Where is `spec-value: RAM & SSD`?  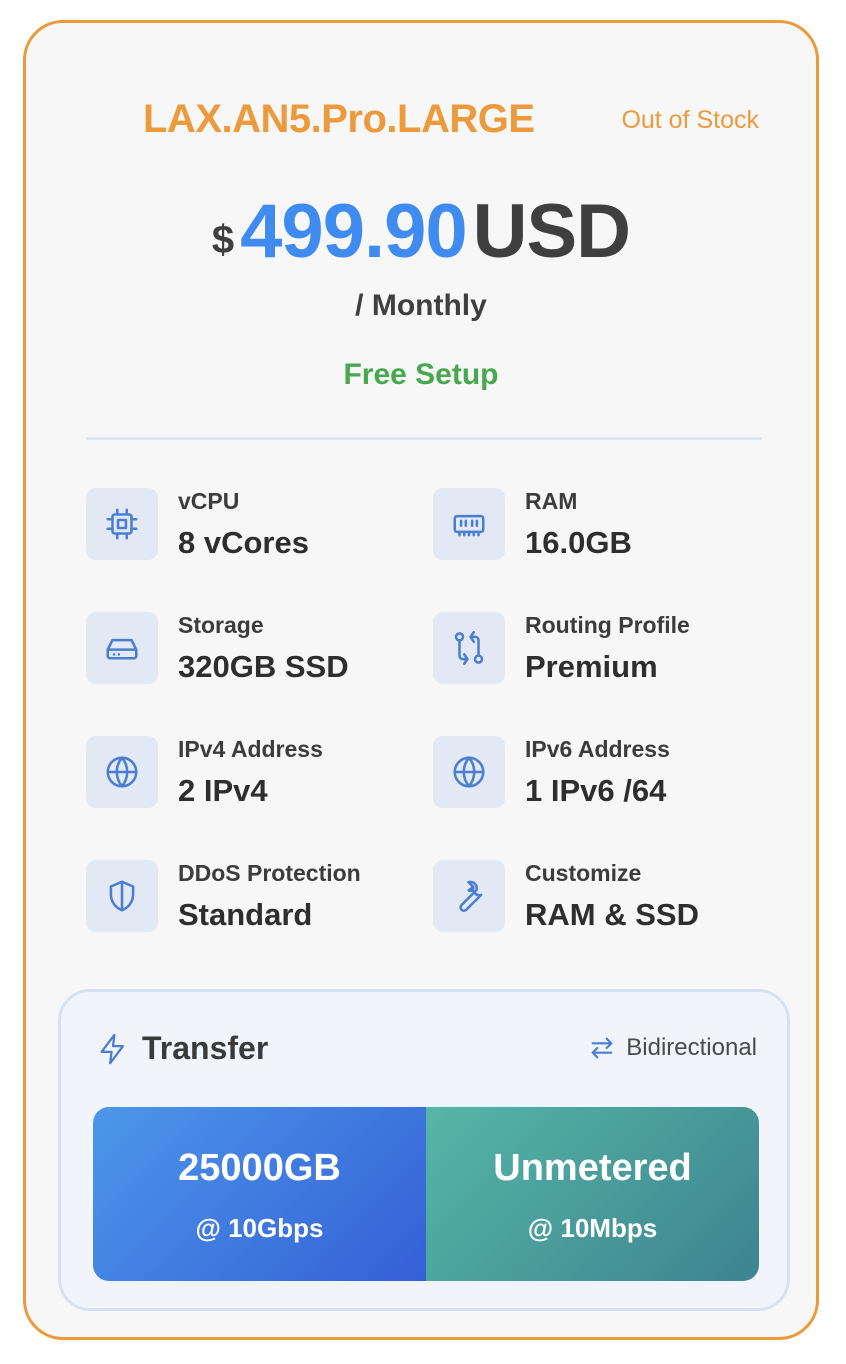 spec-value: RAM & SSD is located at coordinates (612, 914).